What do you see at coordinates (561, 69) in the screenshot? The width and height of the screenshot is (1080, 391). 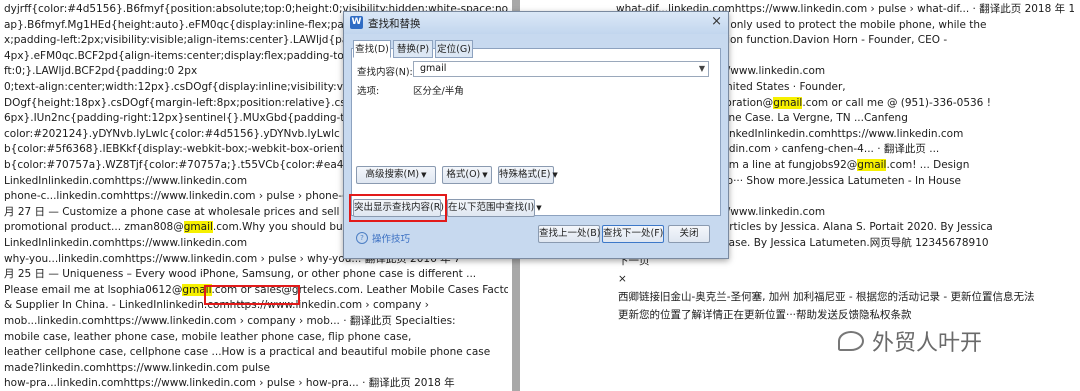 I see `find-input: gmail ▼` at bounding box center [561, 69].